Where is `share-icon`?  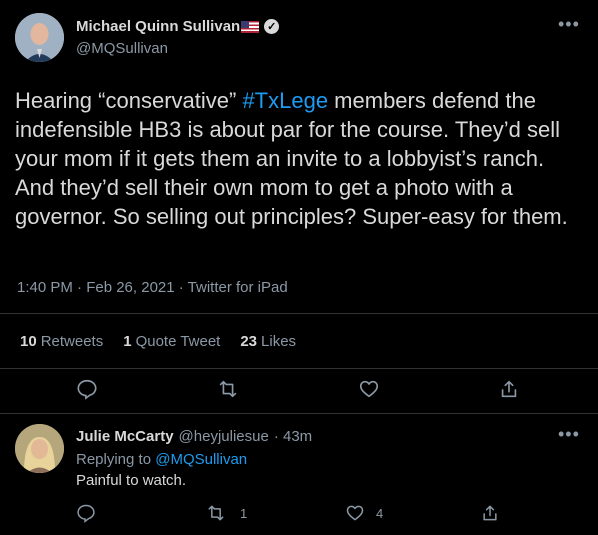
share-icon is located at coordinates (509, 389).